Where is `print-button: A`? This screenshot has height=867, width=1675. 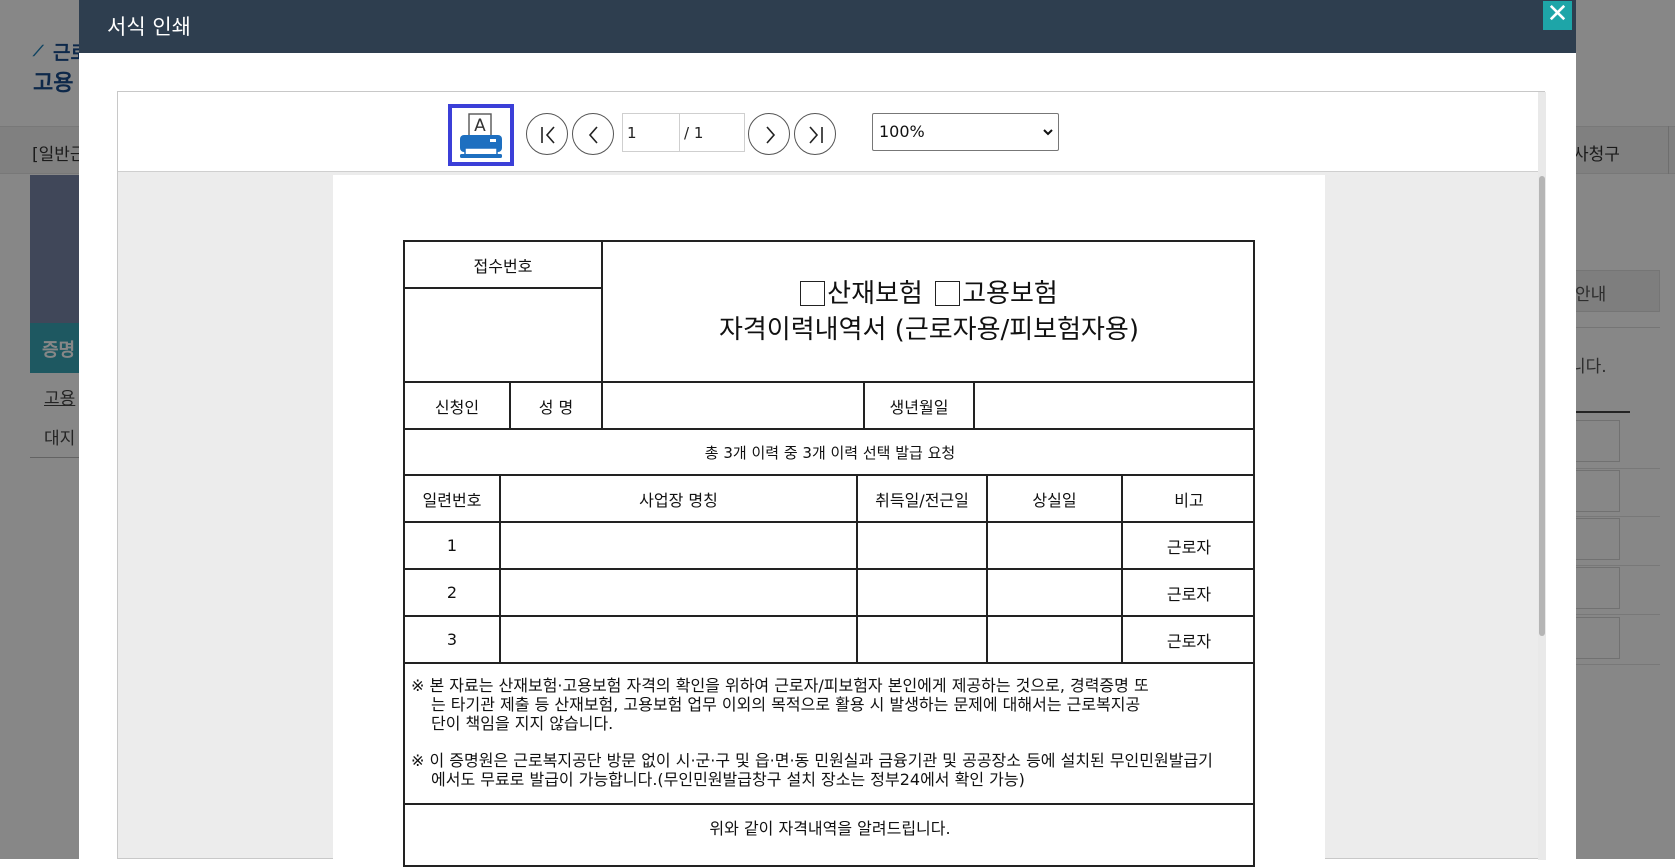 print-button: A is located at coordinates (481, 135).